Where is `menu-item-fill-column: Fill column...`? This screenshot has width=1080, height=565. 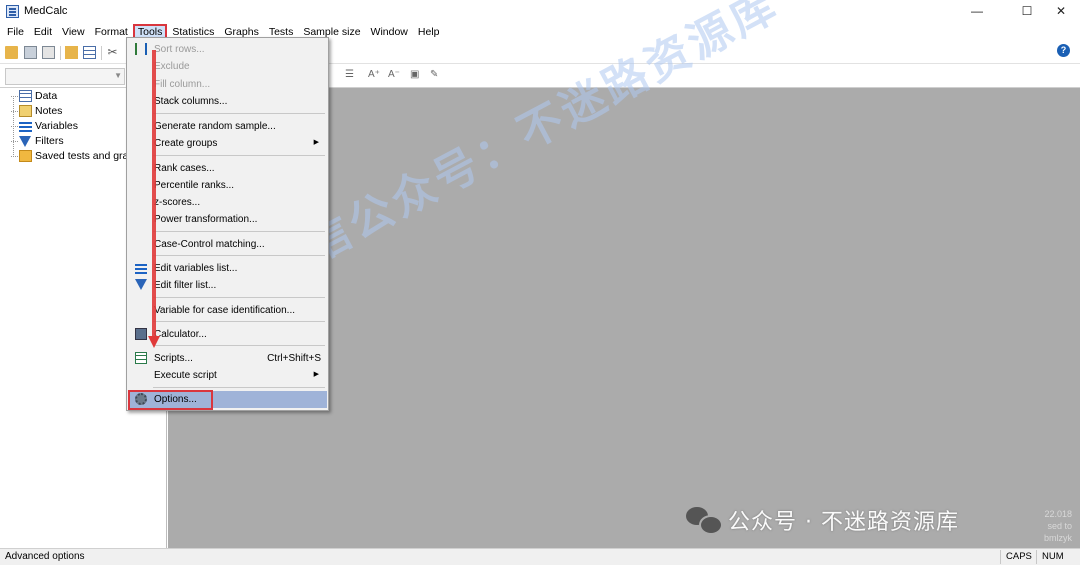 menu-item-fill-column: Fill column... is located at coordinates (227, 84).